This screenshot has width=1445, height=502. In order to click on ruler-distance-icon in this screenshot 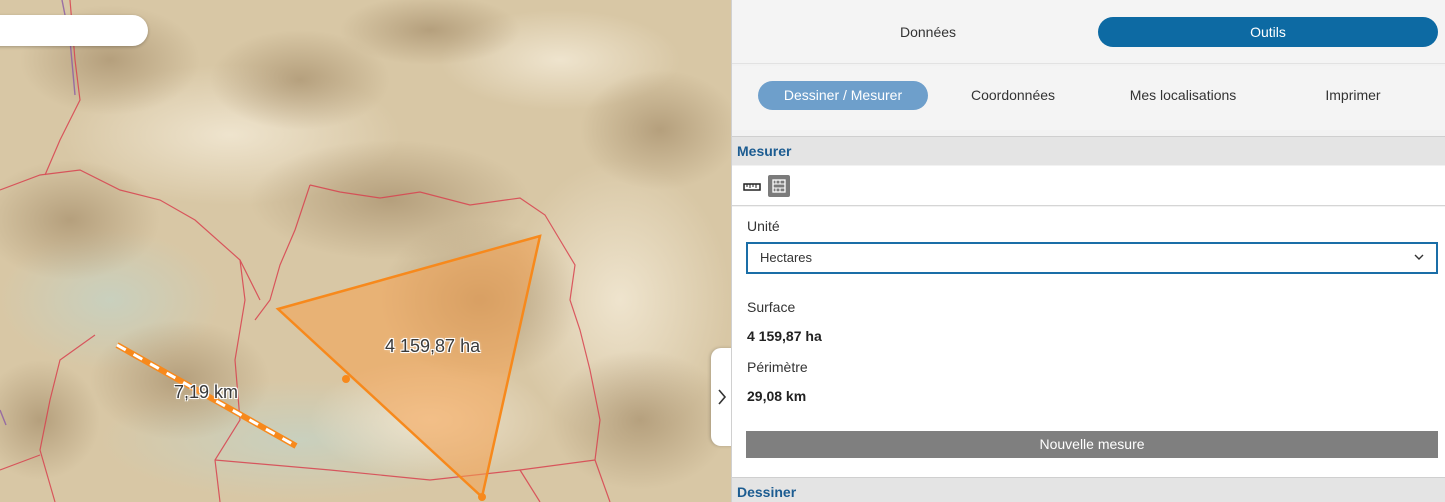, I will do `click(752, 186)`.